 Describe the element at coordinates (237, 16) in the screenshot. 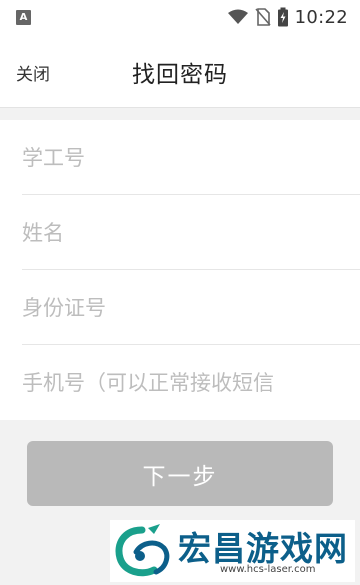

I see `wifi-icon` at that location.